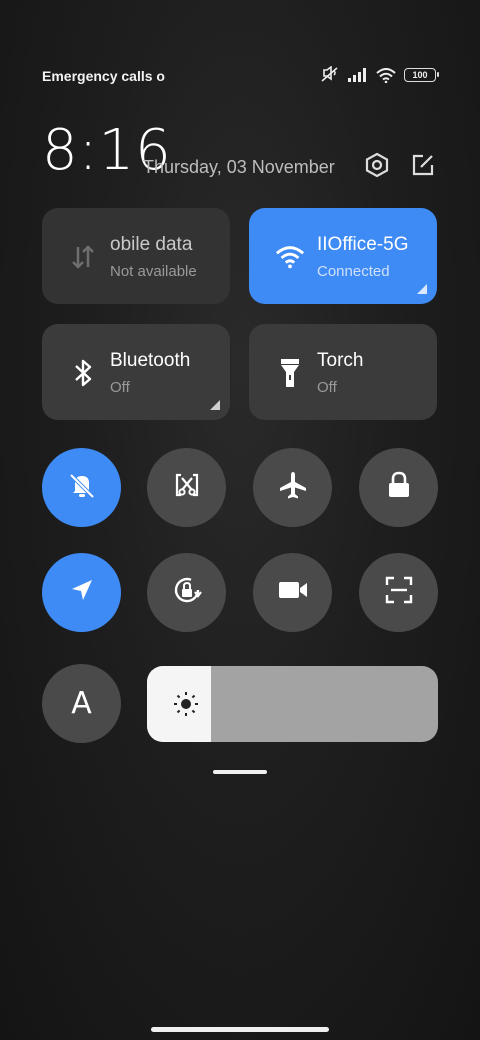  What do you see at coordinates (290, 373) in the screenshot?
I see `torch-icon` at bounding box center [290, 373].